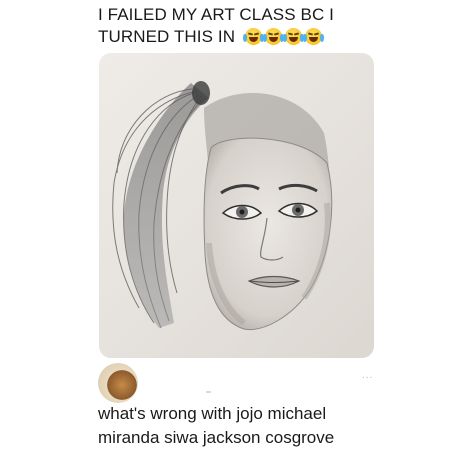 Image resolution: width=474 pixels, height=474 pixels. I want to click on comment-line-2: miranda siwa jackson cosgrove, so click(216, 437).